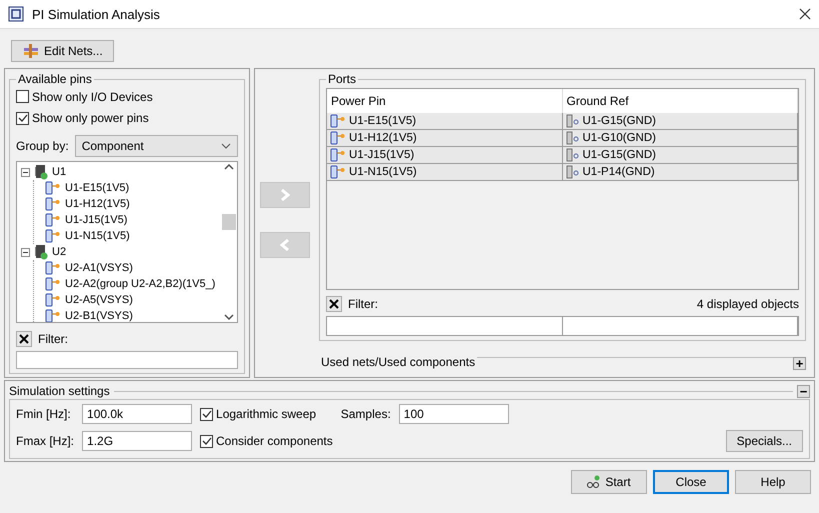 Image resolution: width=819 pixels, height=513 pixels. What do you see at coordinates (594, 482) in the screenshot?
I see `start-icon` at bounding box center [594, 482].